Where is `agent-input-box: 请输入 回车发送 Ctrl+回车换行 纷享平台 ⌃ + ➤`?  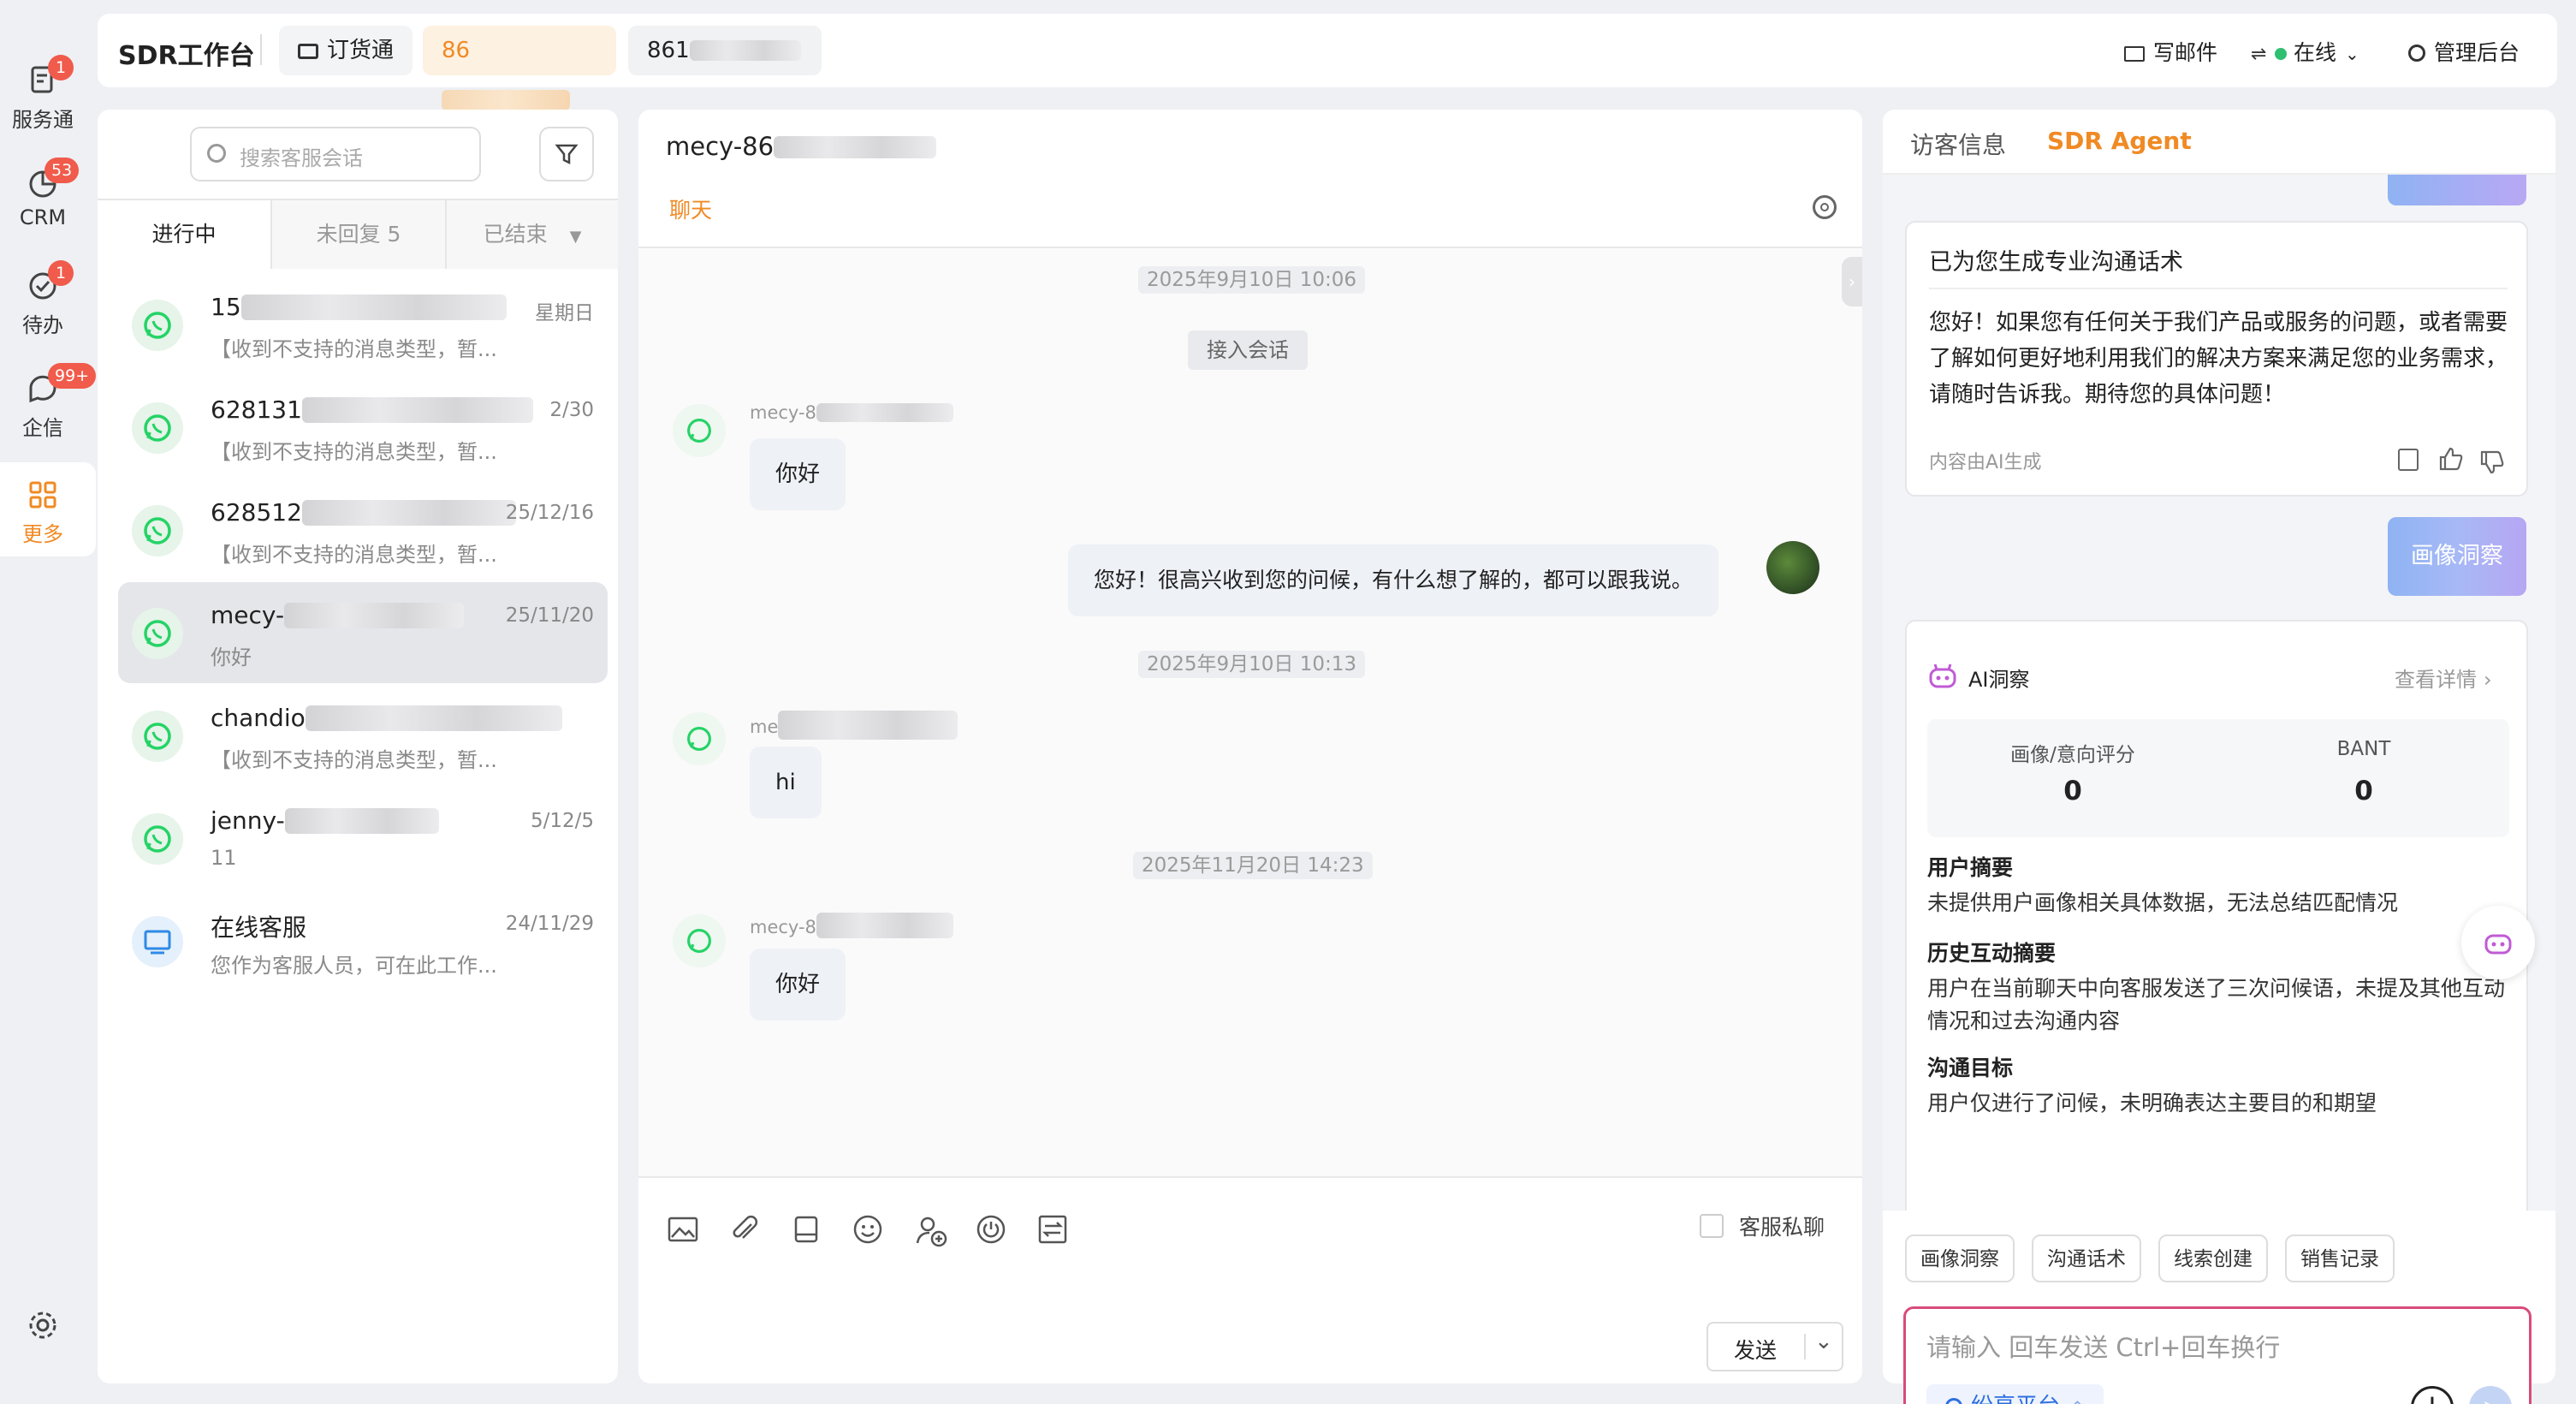
agent-input-box: 请输入 回车发送 Ctrl+回车换行 纷享平台 ⌃ + ➤ is located at coordinates (2217, 1355).